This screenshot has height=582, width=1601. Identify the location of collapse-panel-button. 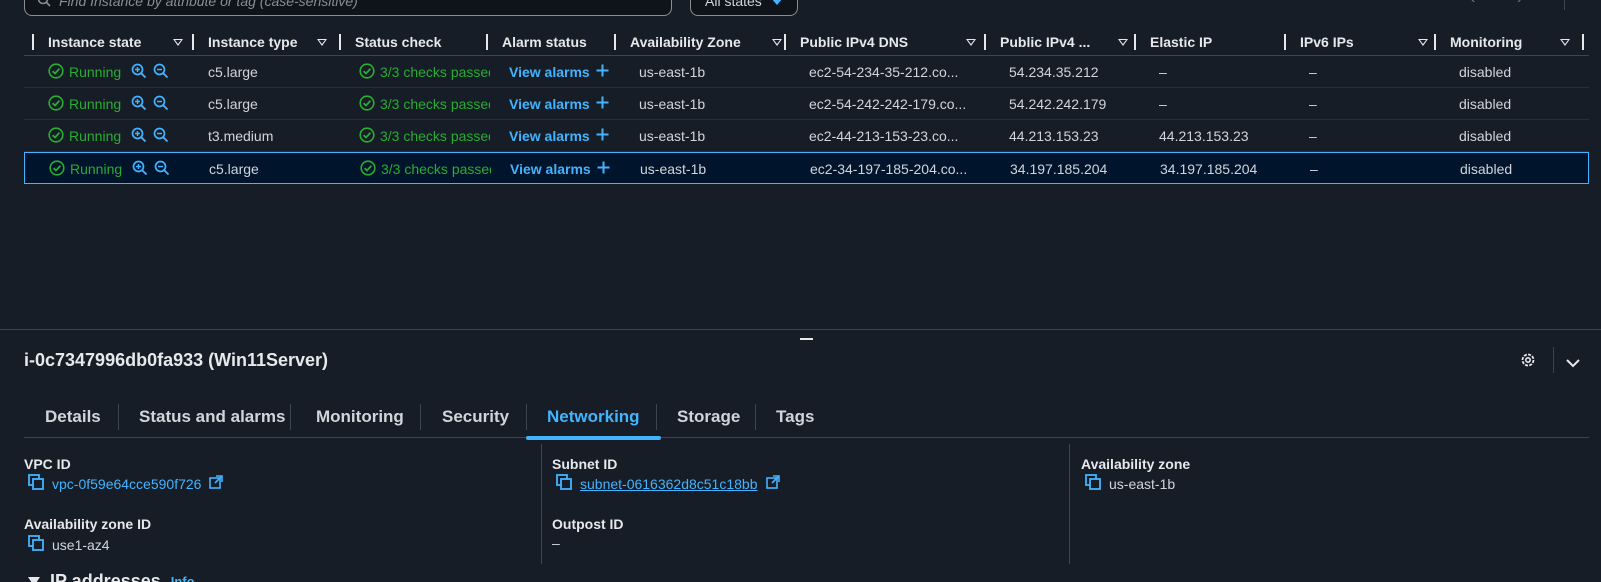
(1573, 363).